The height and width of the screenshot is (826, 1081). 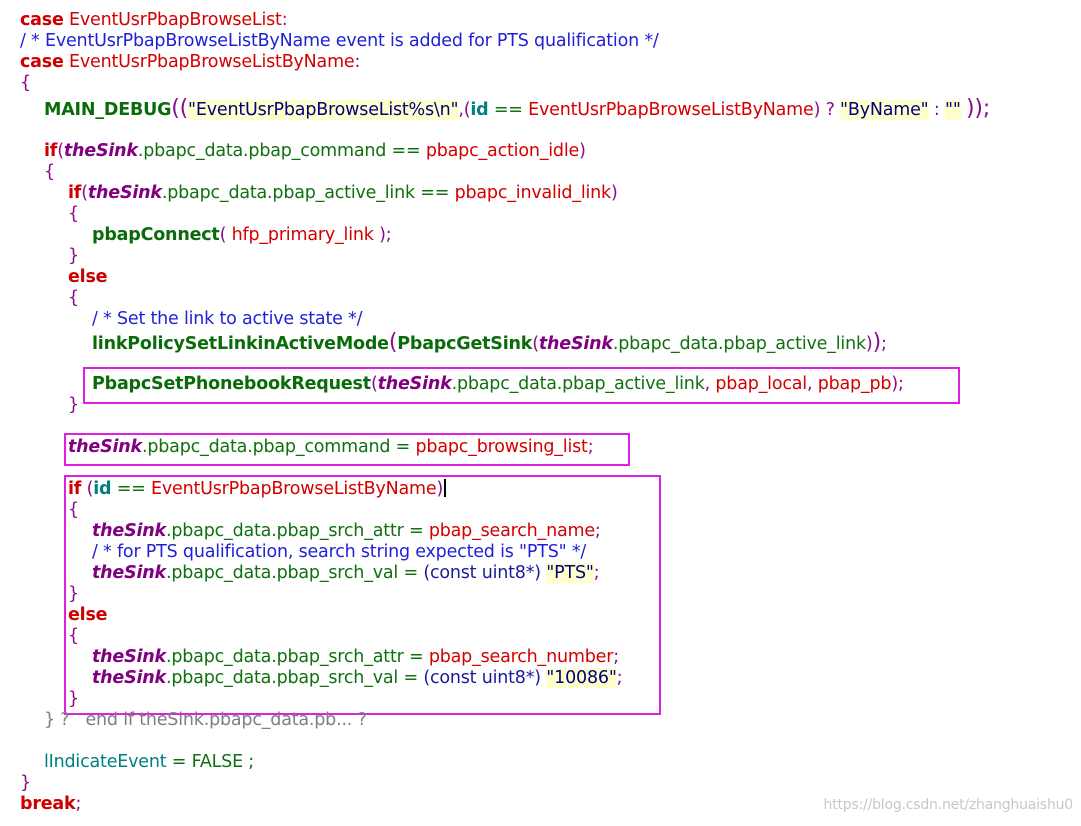 I want to click on number-string: "10086", so click(x=581, y=678).